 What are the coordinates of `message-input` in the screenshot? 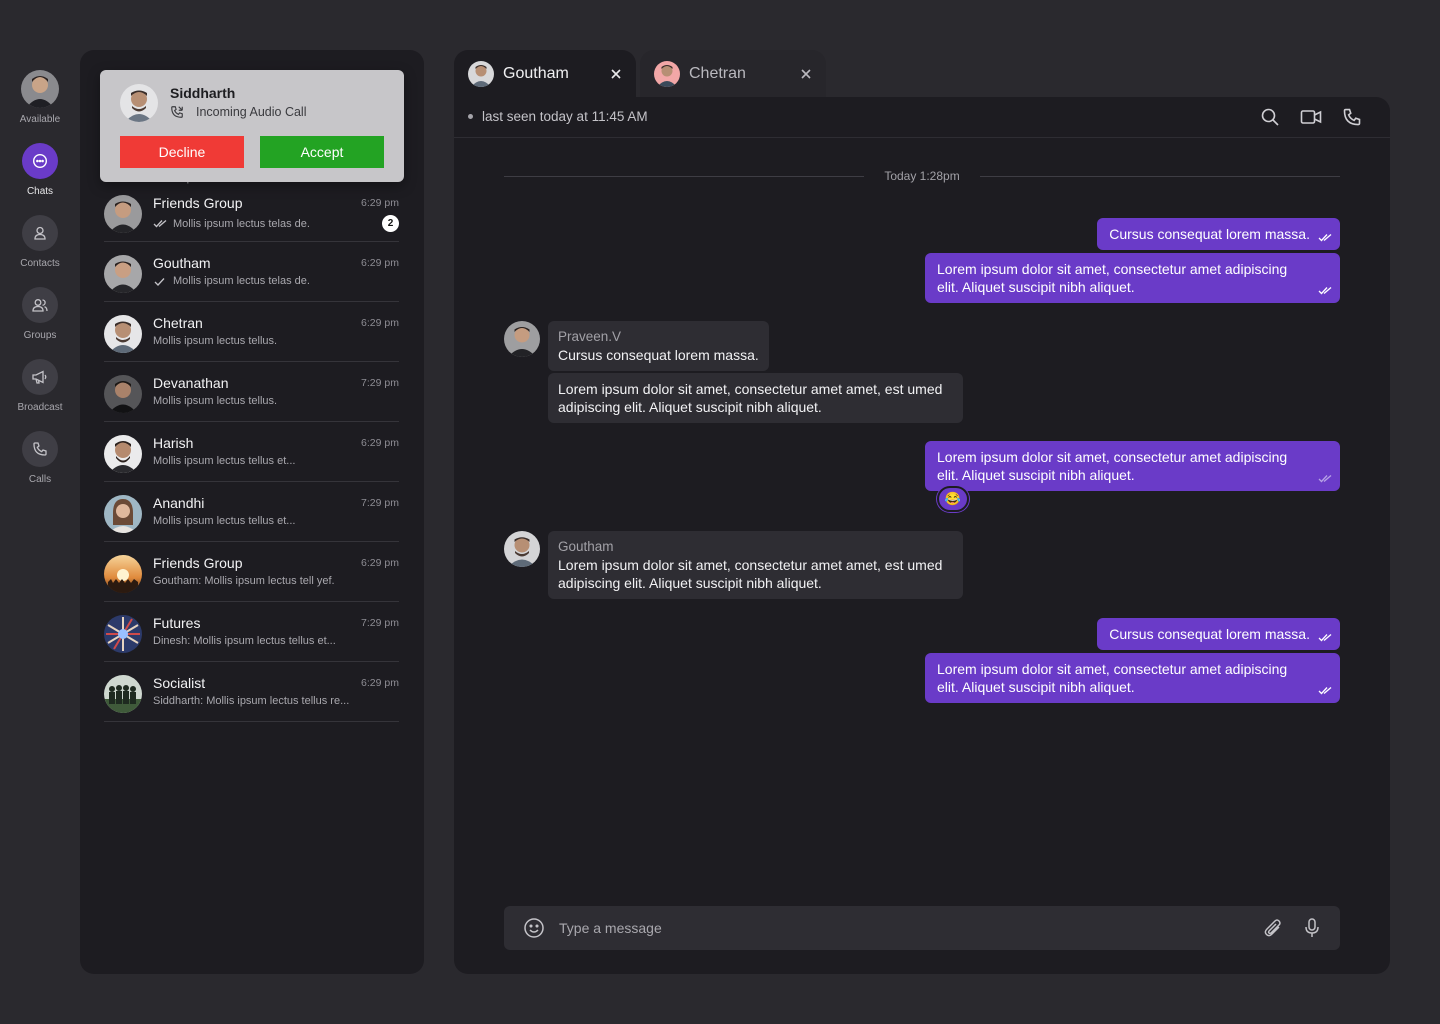 It's located at (910, 928).